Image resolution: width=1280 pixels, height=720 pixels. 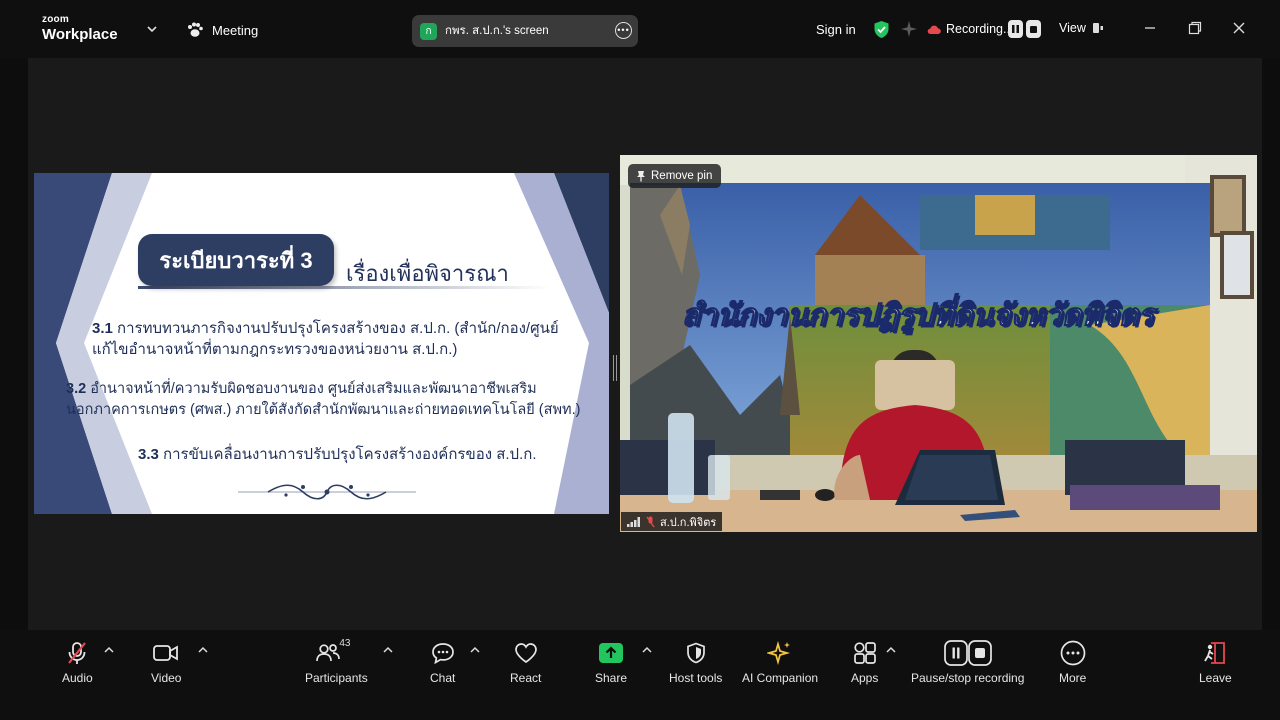 I want to click on speaker-view-icon, so click(x=1097, y=28).